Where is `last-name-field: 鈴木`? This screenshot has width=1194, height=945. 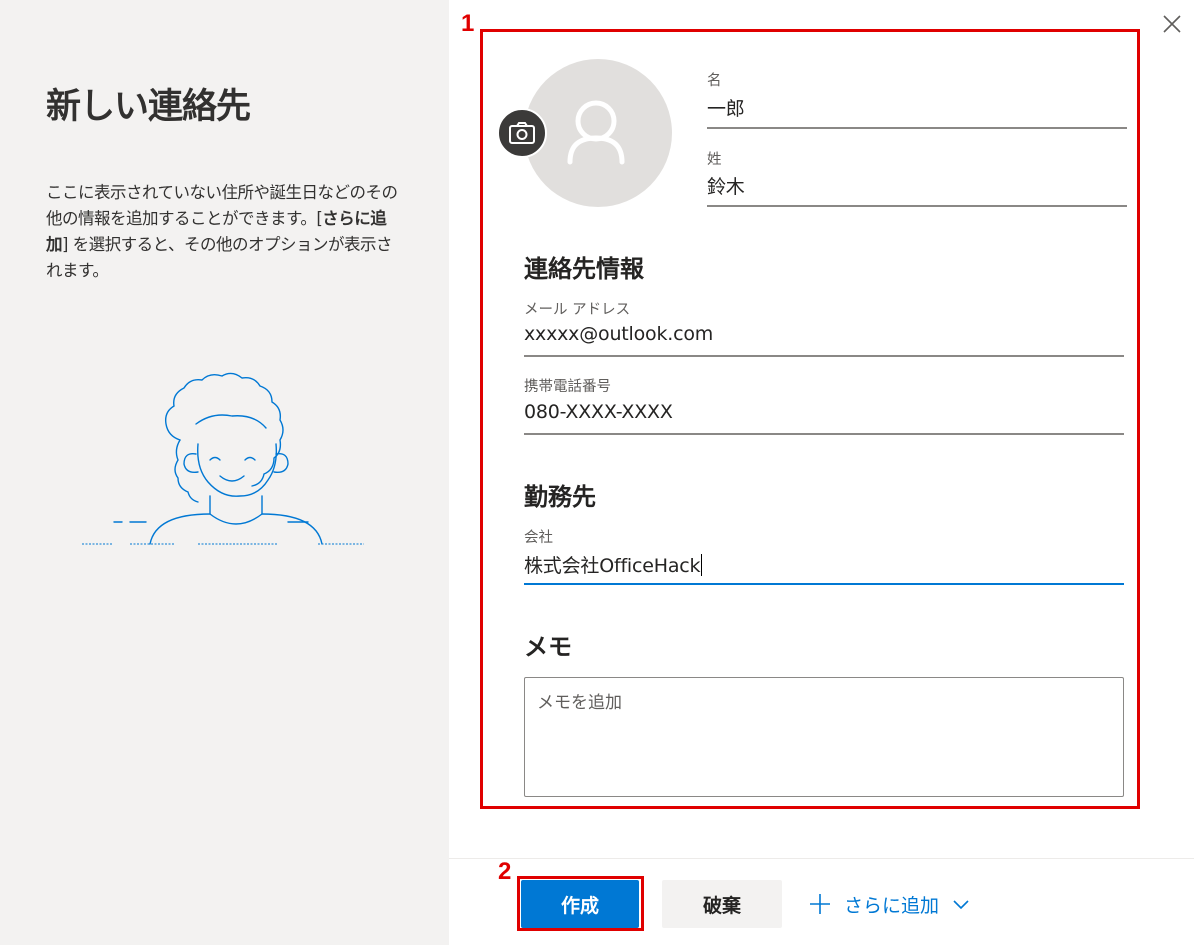 last-name-field: 鈴木 is located at coordinates (726, 185).